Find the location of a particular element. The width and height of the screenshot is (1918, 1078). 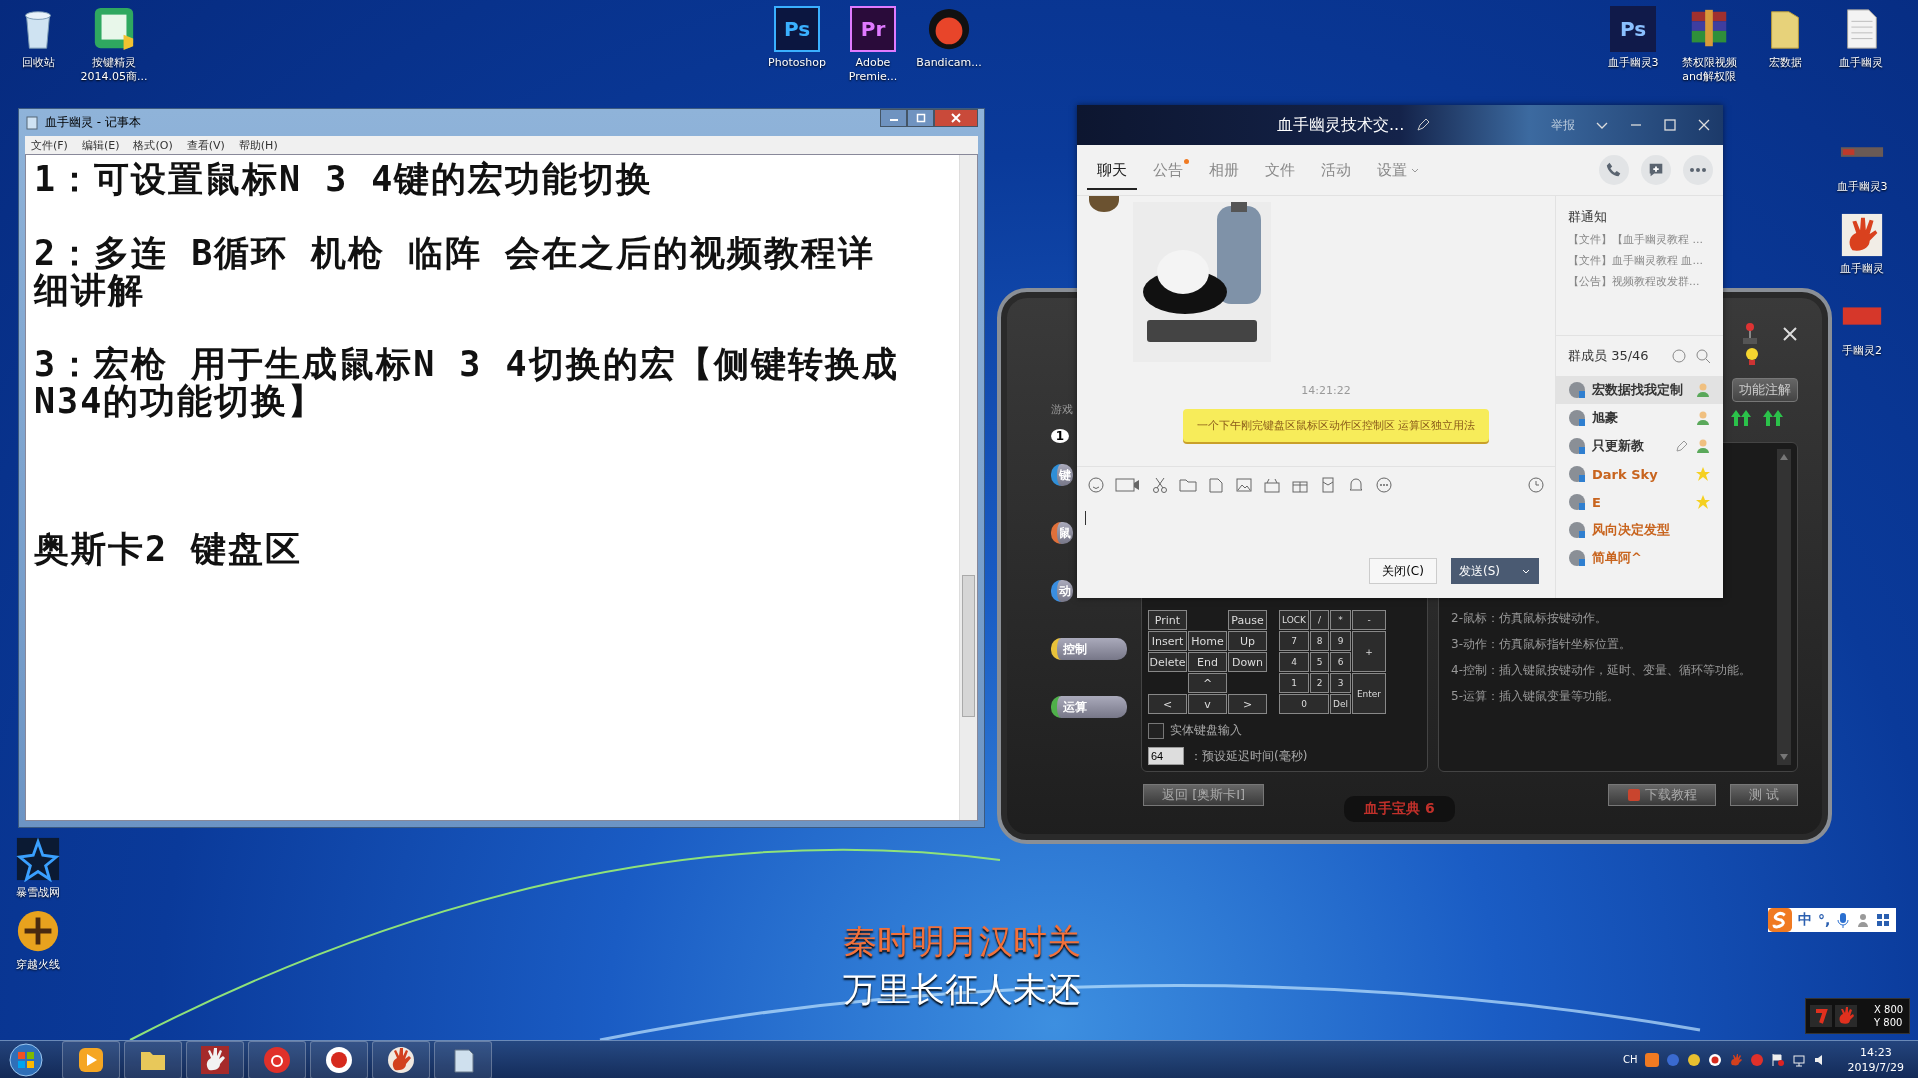

shooter-app-icon is located at coordinates (38, 931).